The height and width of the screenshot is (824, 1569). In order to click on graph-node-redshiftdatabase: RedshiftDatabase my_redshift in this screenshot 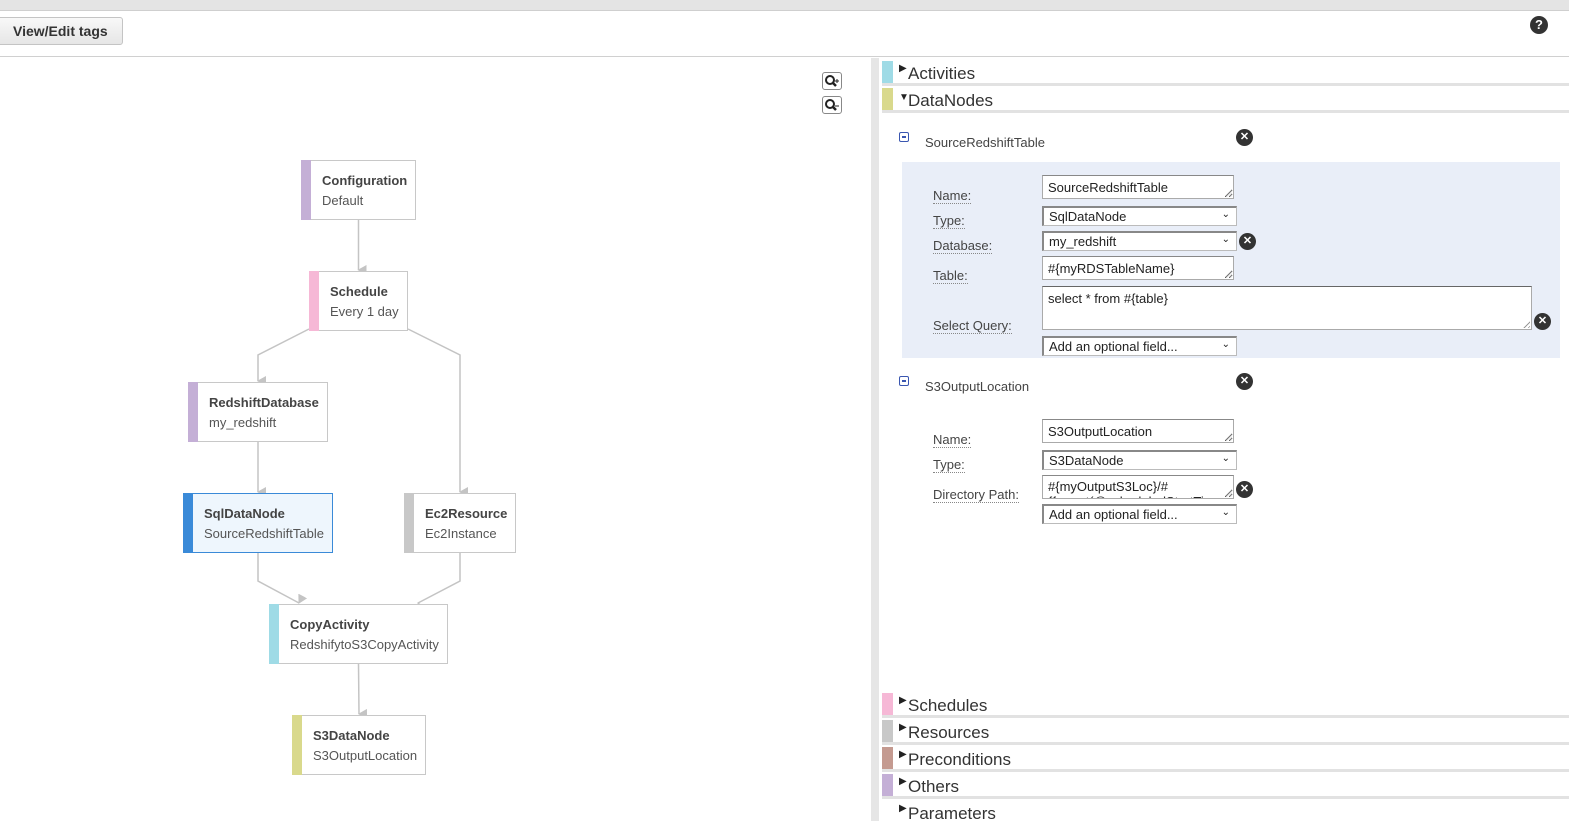, I will do `click(258, 412)`.